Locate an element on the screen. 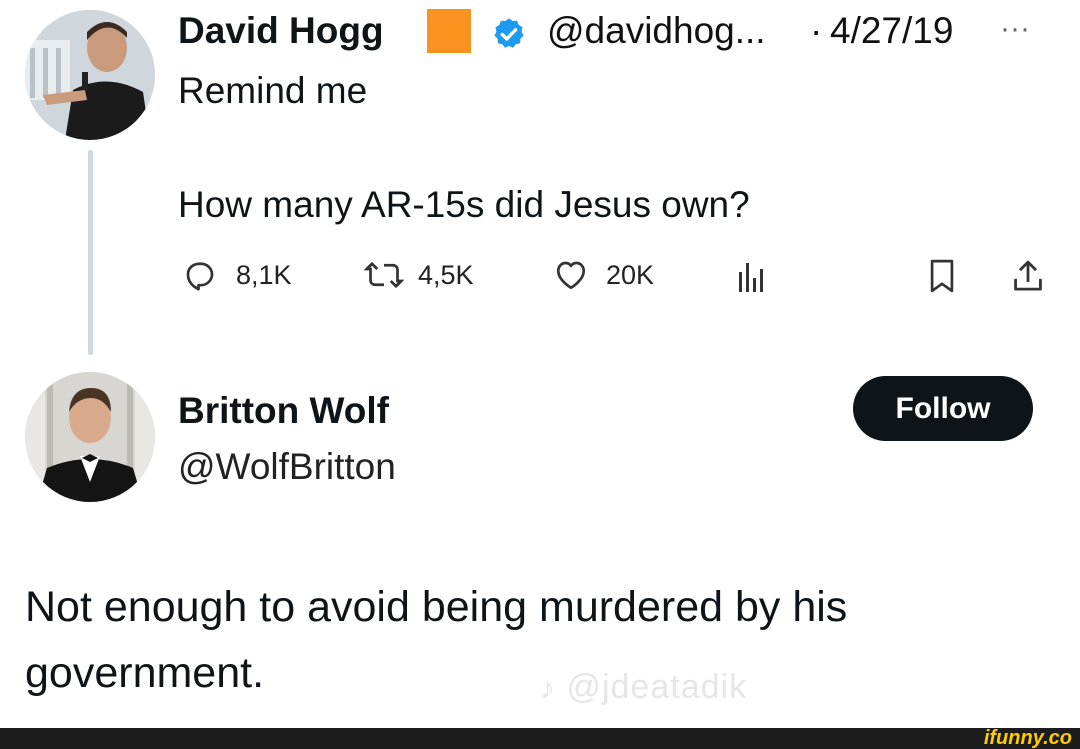 This screenshot has height=749, width=1080. like-count: 20K is located at coordinates (630, 274).